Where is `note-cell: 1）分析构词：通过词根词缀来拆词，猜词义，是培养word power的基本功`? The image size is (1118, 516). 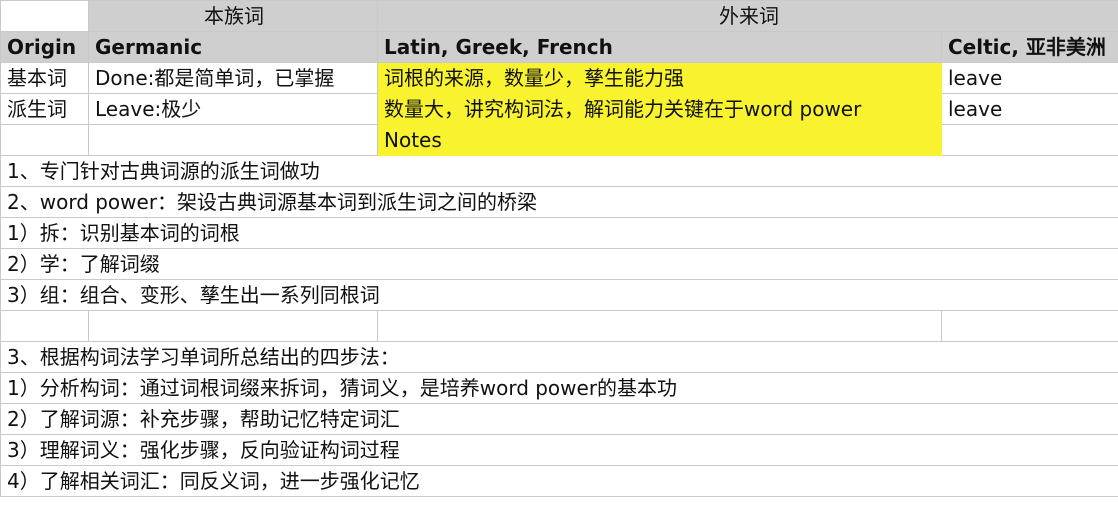
note-cell: 1）分析构词：通过词根词缀来拆词，猜词义，是培养word power的基本功 is located at coordinates (559, 388).